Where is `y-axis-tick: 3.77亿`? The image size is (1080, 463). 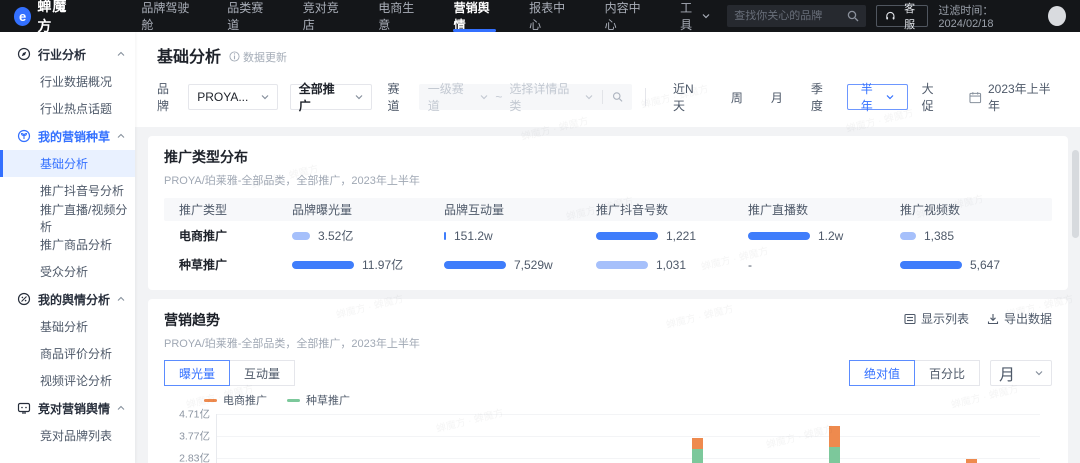
y-axis-tick: 3.77亿 is located at coordinates (194, 436).